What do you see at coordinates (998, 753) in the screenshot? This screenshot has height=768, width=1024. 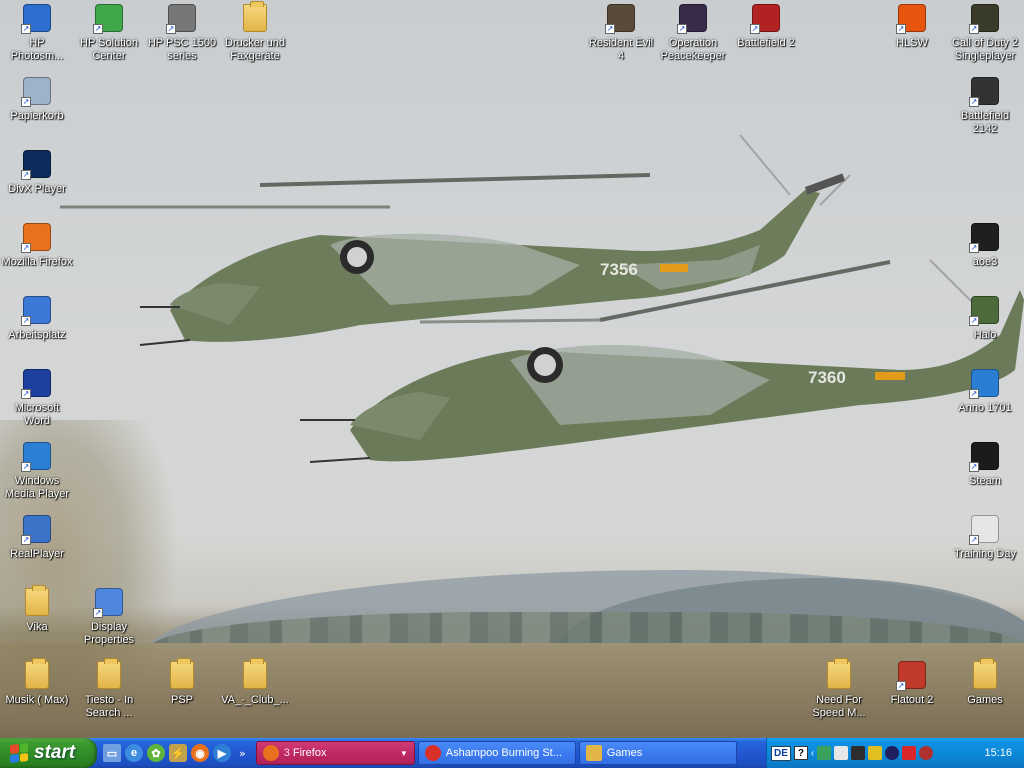 I see `clock: 15:16` at bounding box center [998, 753].